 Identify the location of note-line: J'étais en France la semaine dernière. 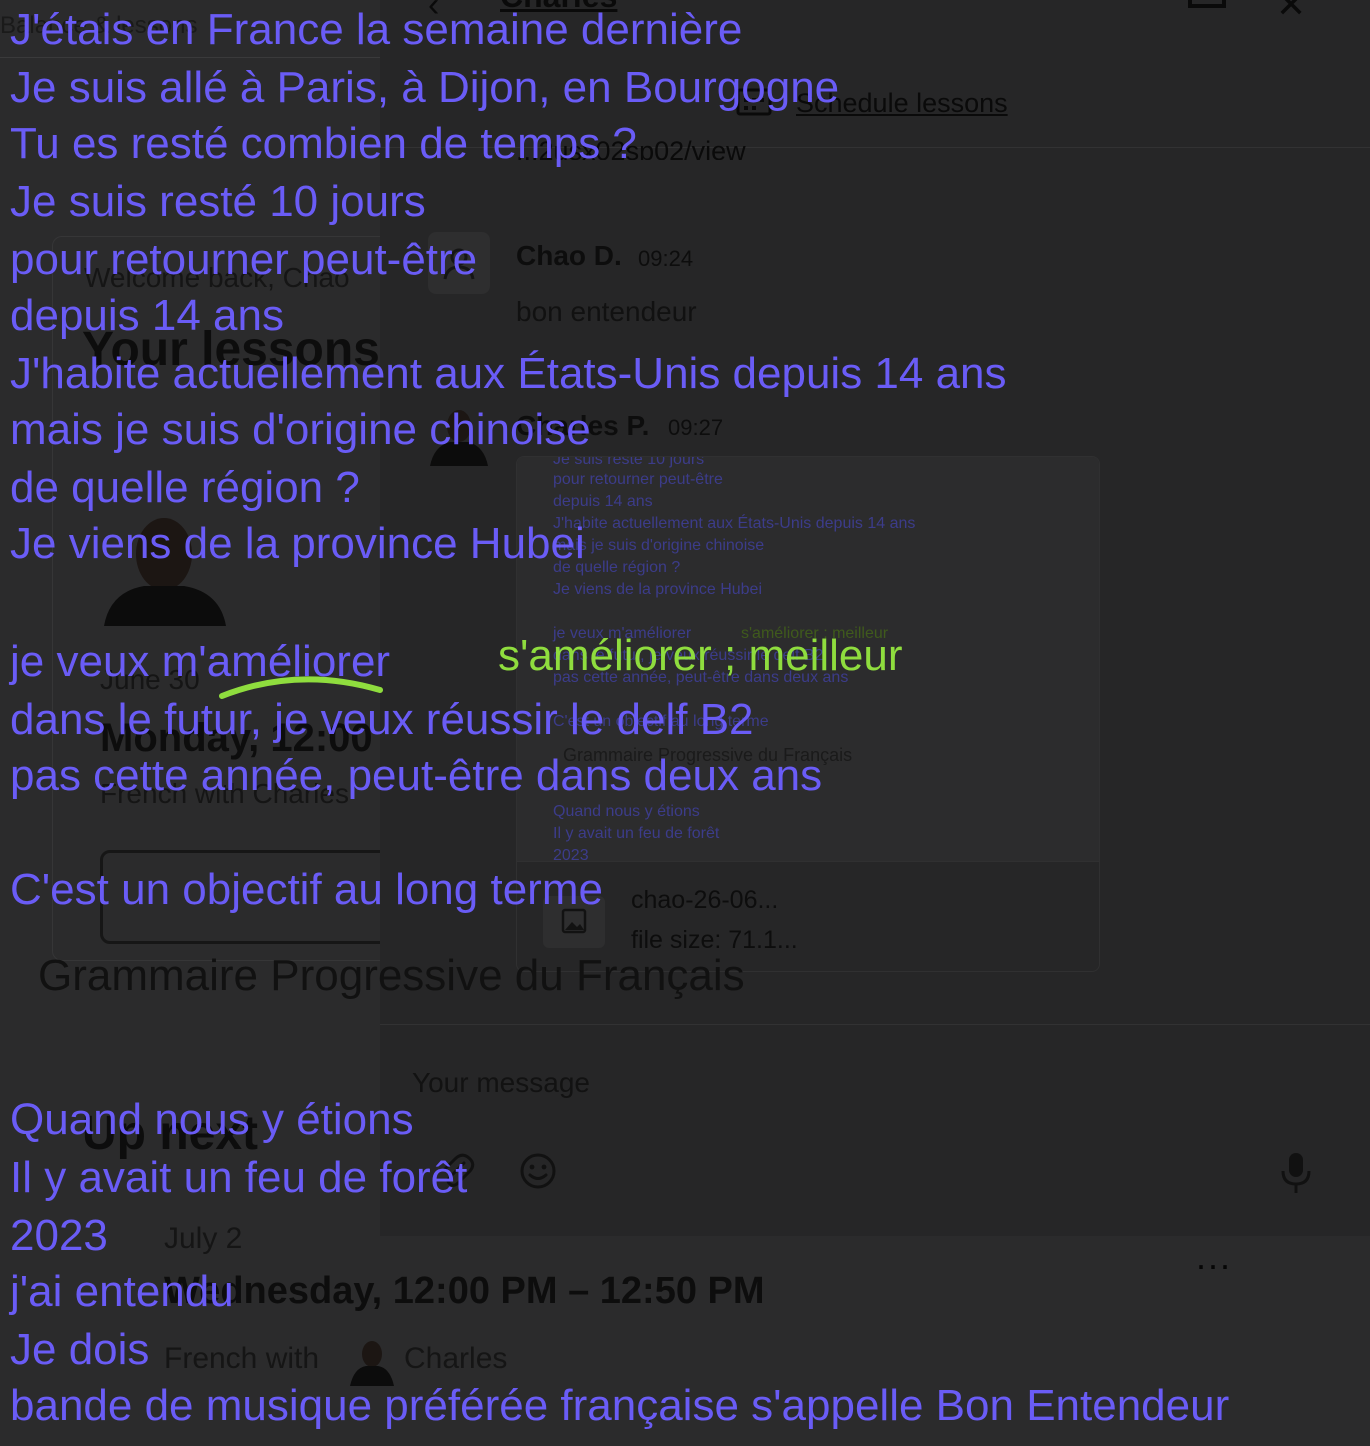
(376, 29).